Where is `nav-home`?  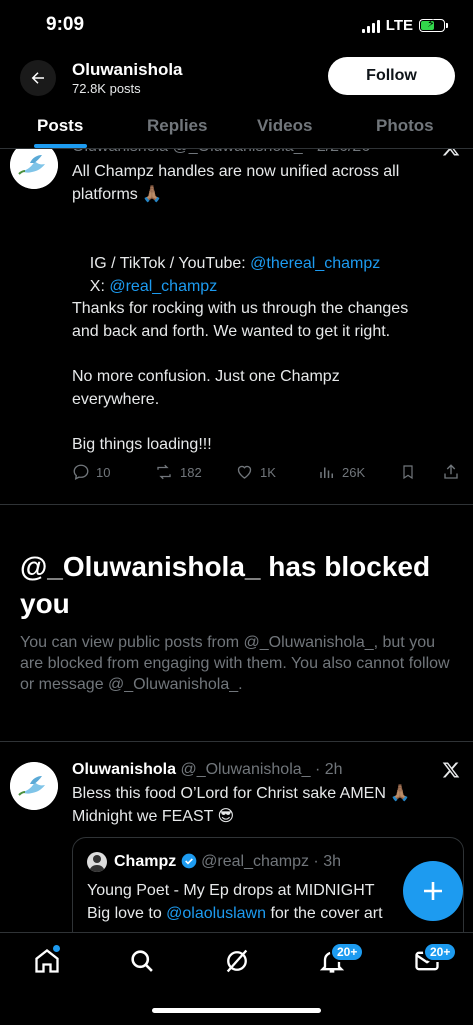
nav-home is located at coordinates (47, 960).